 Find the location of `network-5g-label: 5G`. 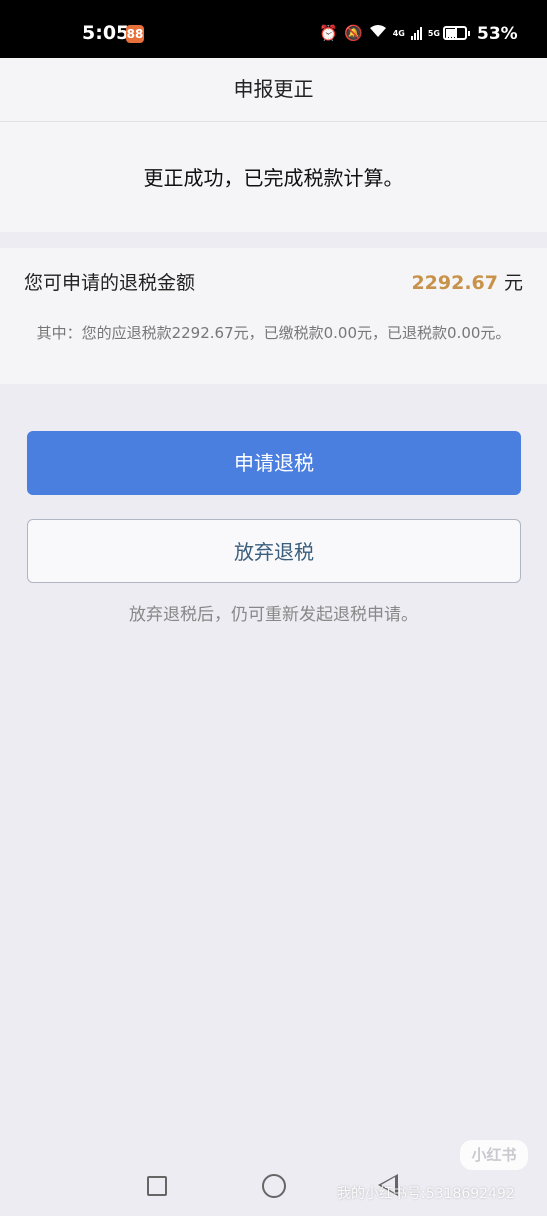

network-5g-label: 5G is located at coordinates (433, 33).